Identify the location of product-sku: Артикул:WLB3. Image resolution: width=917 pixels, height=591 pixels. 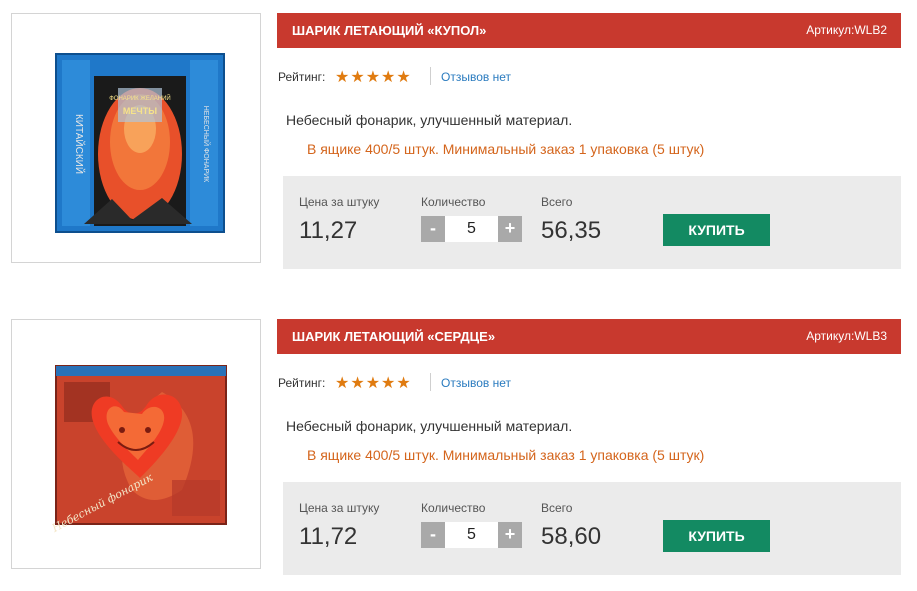
(846, 336).